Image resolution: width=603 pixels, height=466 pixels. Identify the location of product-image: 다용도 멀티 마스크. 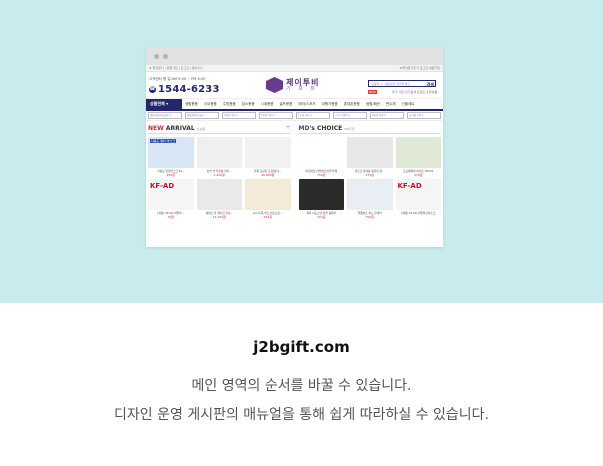
(171, 152).